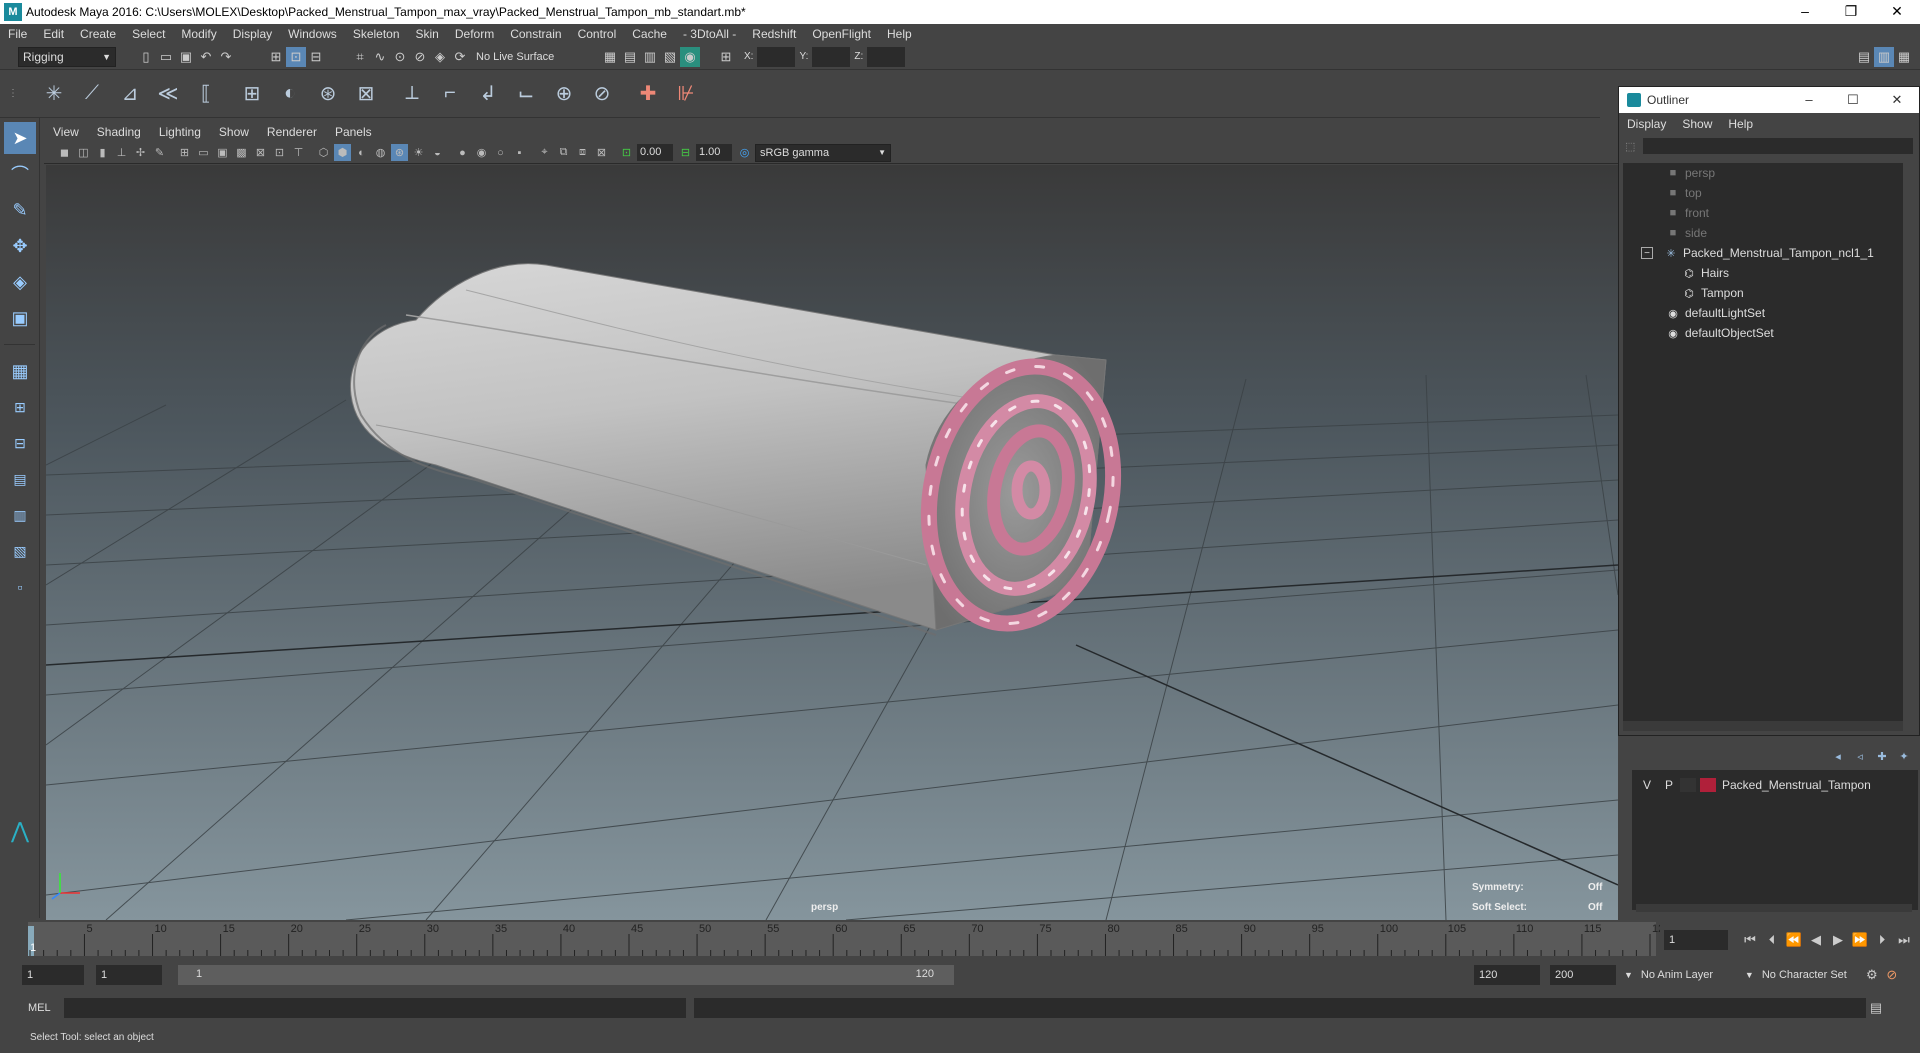 This screenshot has height=1053, width=1920. I want to click on safe-action-icon: ⊡, so click(279, 152).